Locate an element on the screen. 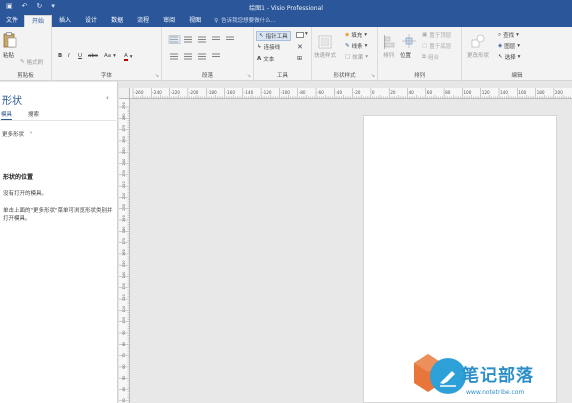 The image size is (572, 403). clipboard-group-label: 剪贴板 is located at coordinates (25, 76).